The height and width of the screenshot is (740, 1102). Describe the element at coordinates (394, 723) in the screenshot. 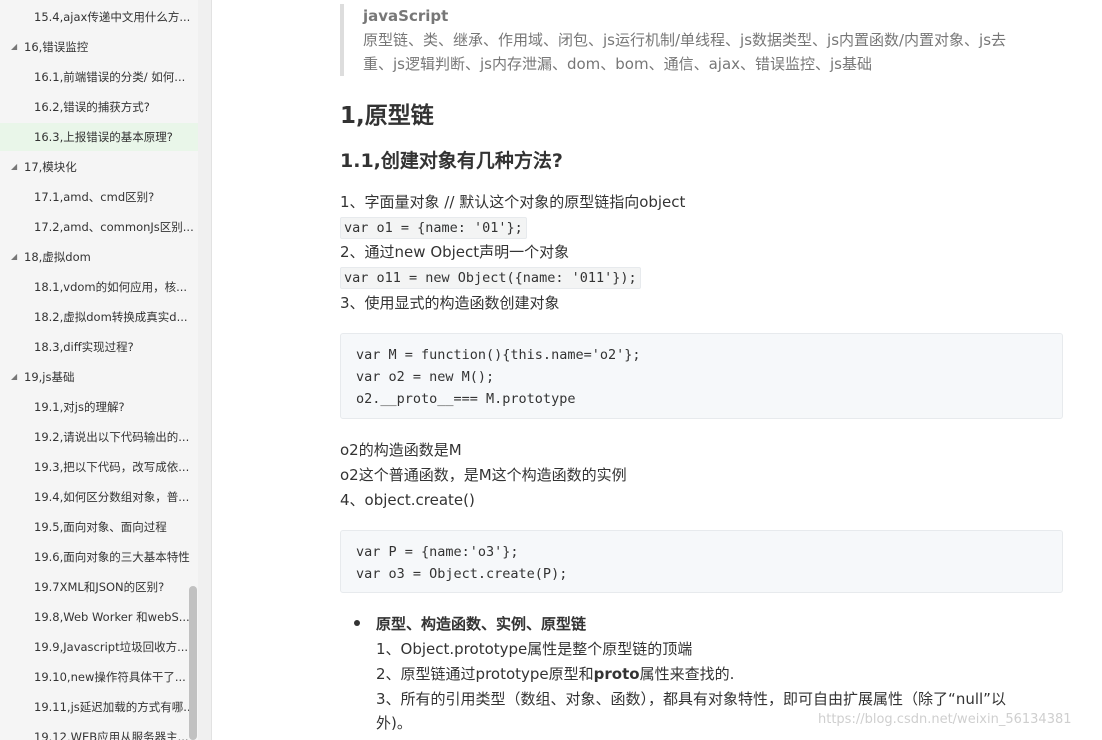

I see `list-line: 外)。` at that location.